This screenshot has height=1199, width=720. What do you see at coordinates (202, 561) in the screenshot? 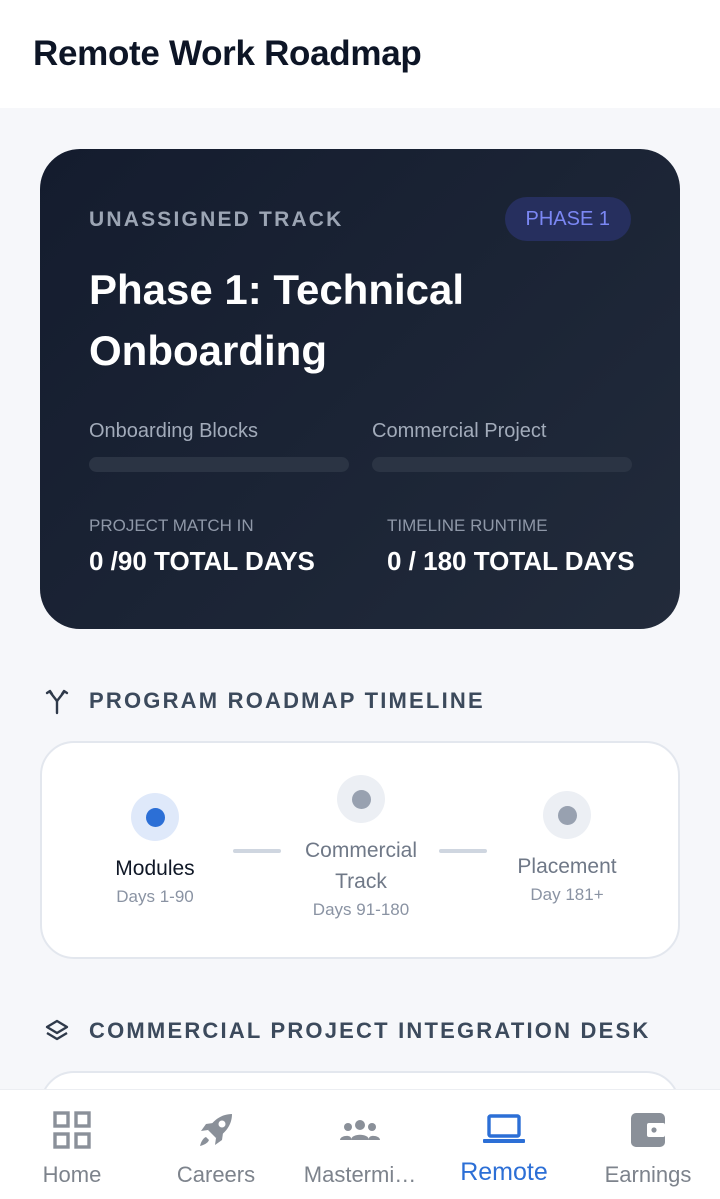
I see `project-match-value: 0 /90 TOTAL DAYS` at bounding box center [202, 561].